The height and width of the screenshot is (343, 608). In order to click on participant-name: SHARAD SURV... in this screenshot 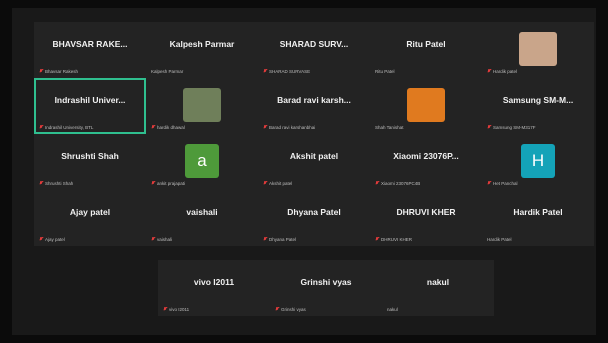, I will do `click(314, 44)`.